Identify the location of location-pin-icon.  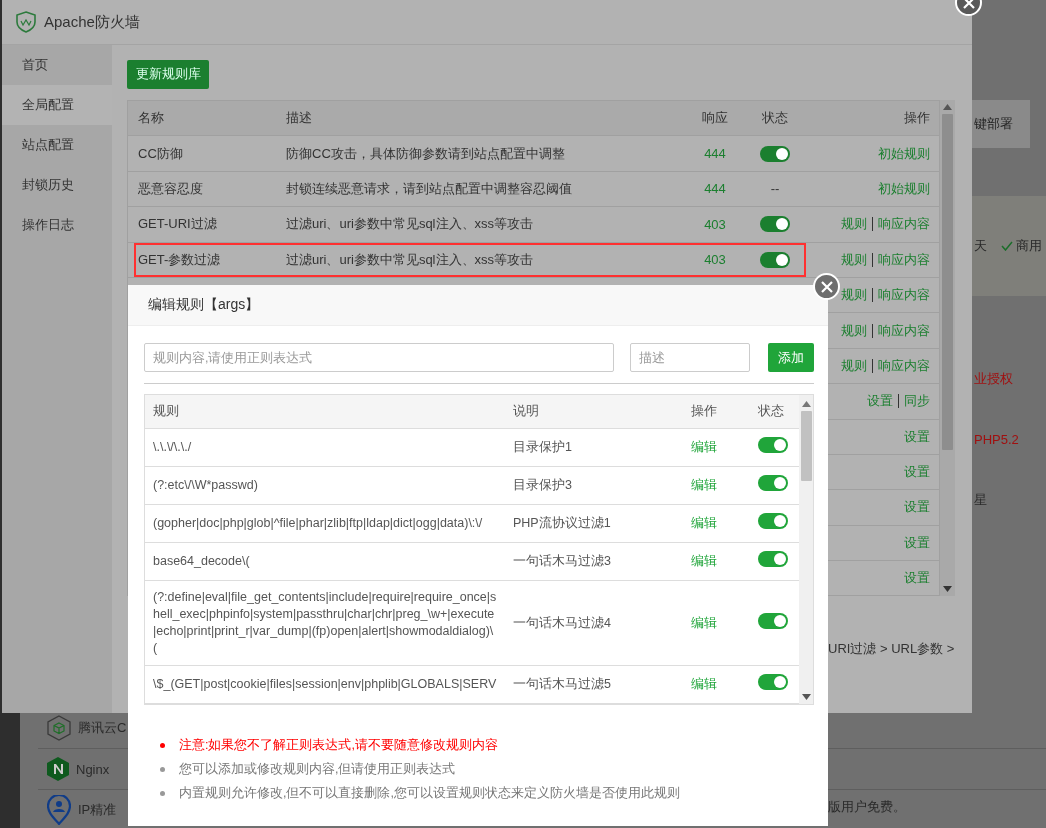
(59, 810).